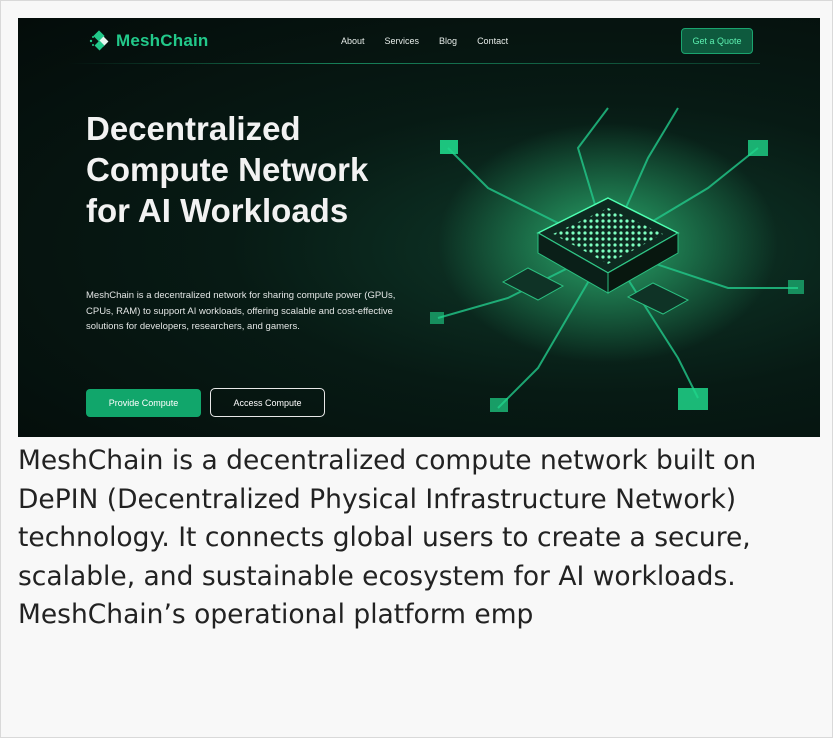 This screenshot has height=738, width=833. I want to click on provide-compute-button: Provide Compute, so click(143, 403).